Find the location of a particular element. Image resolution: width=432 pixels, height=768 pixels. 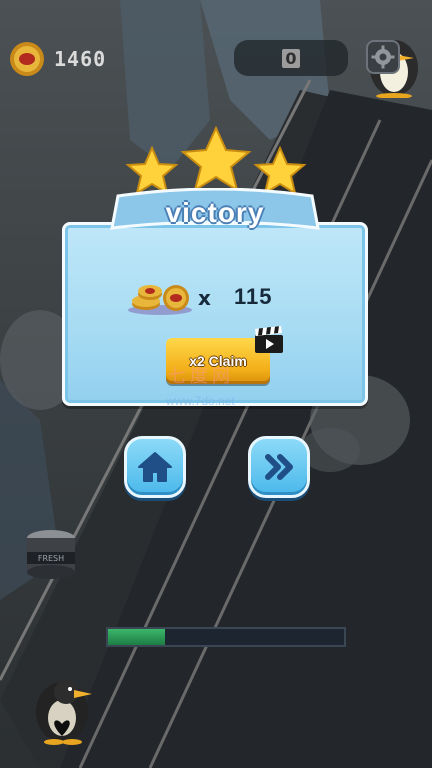

reward-amount: 115 is located at coordinates (253, 296).